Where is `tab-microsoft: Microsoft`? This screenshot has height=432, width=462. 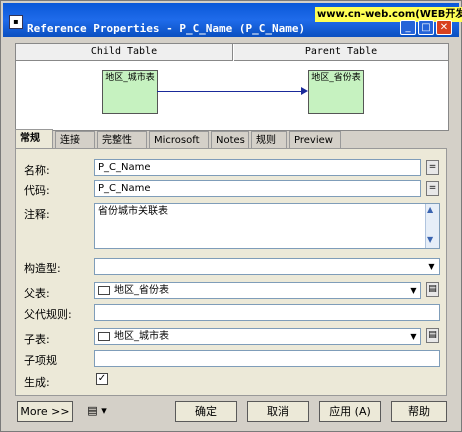
tab-microsoft: Microsoft is located at coordinates (179, 139).